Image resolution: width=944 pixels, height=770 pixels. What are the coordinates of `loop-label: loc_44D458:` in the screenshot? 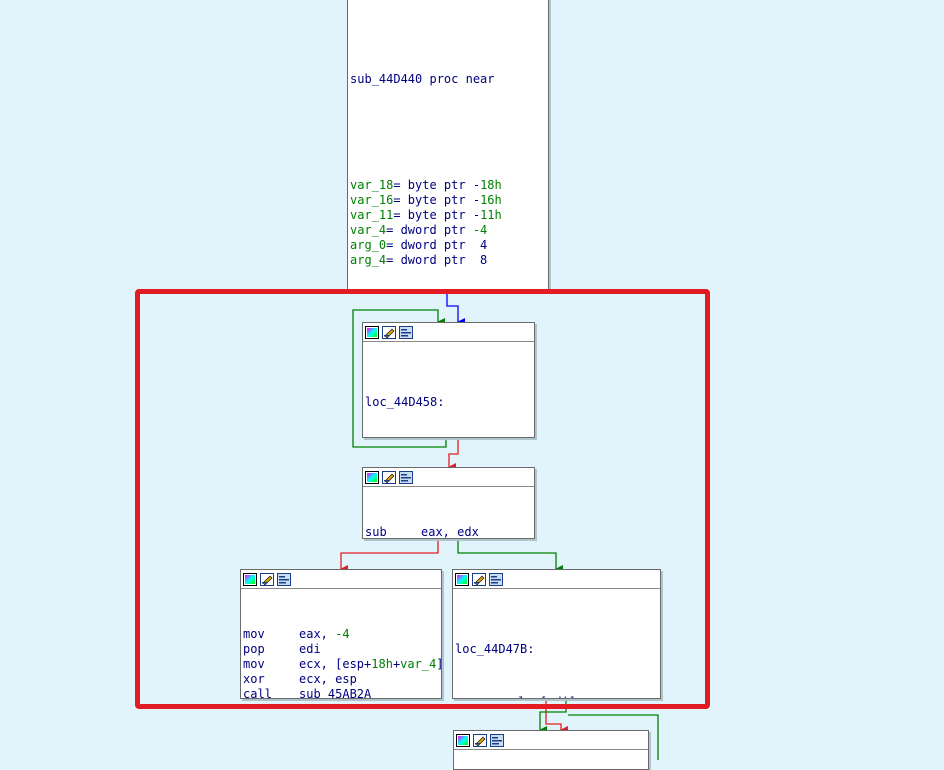 It's located at (405, 402).